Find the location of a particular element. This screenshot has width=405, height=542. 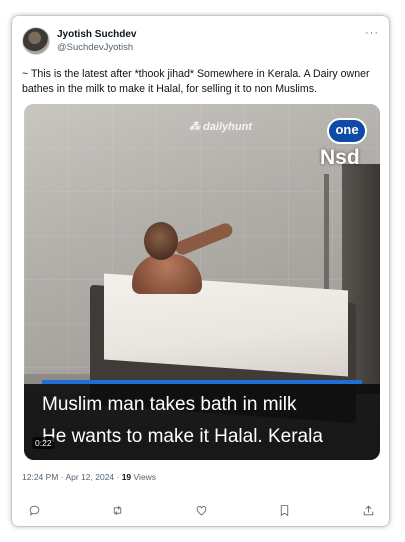

bookmark-button is located at coordinates (285, 510).